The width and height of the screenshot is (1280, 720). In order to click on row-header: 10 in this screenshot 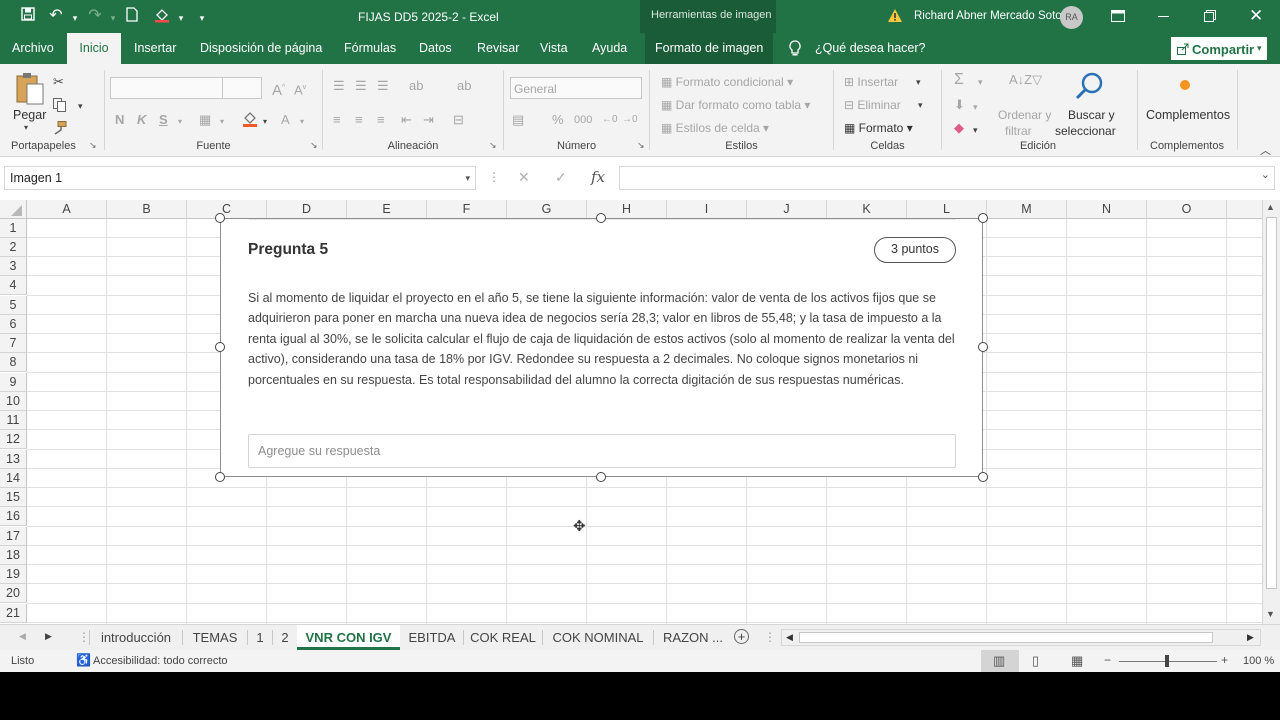, I will do `click(13, 401)`.